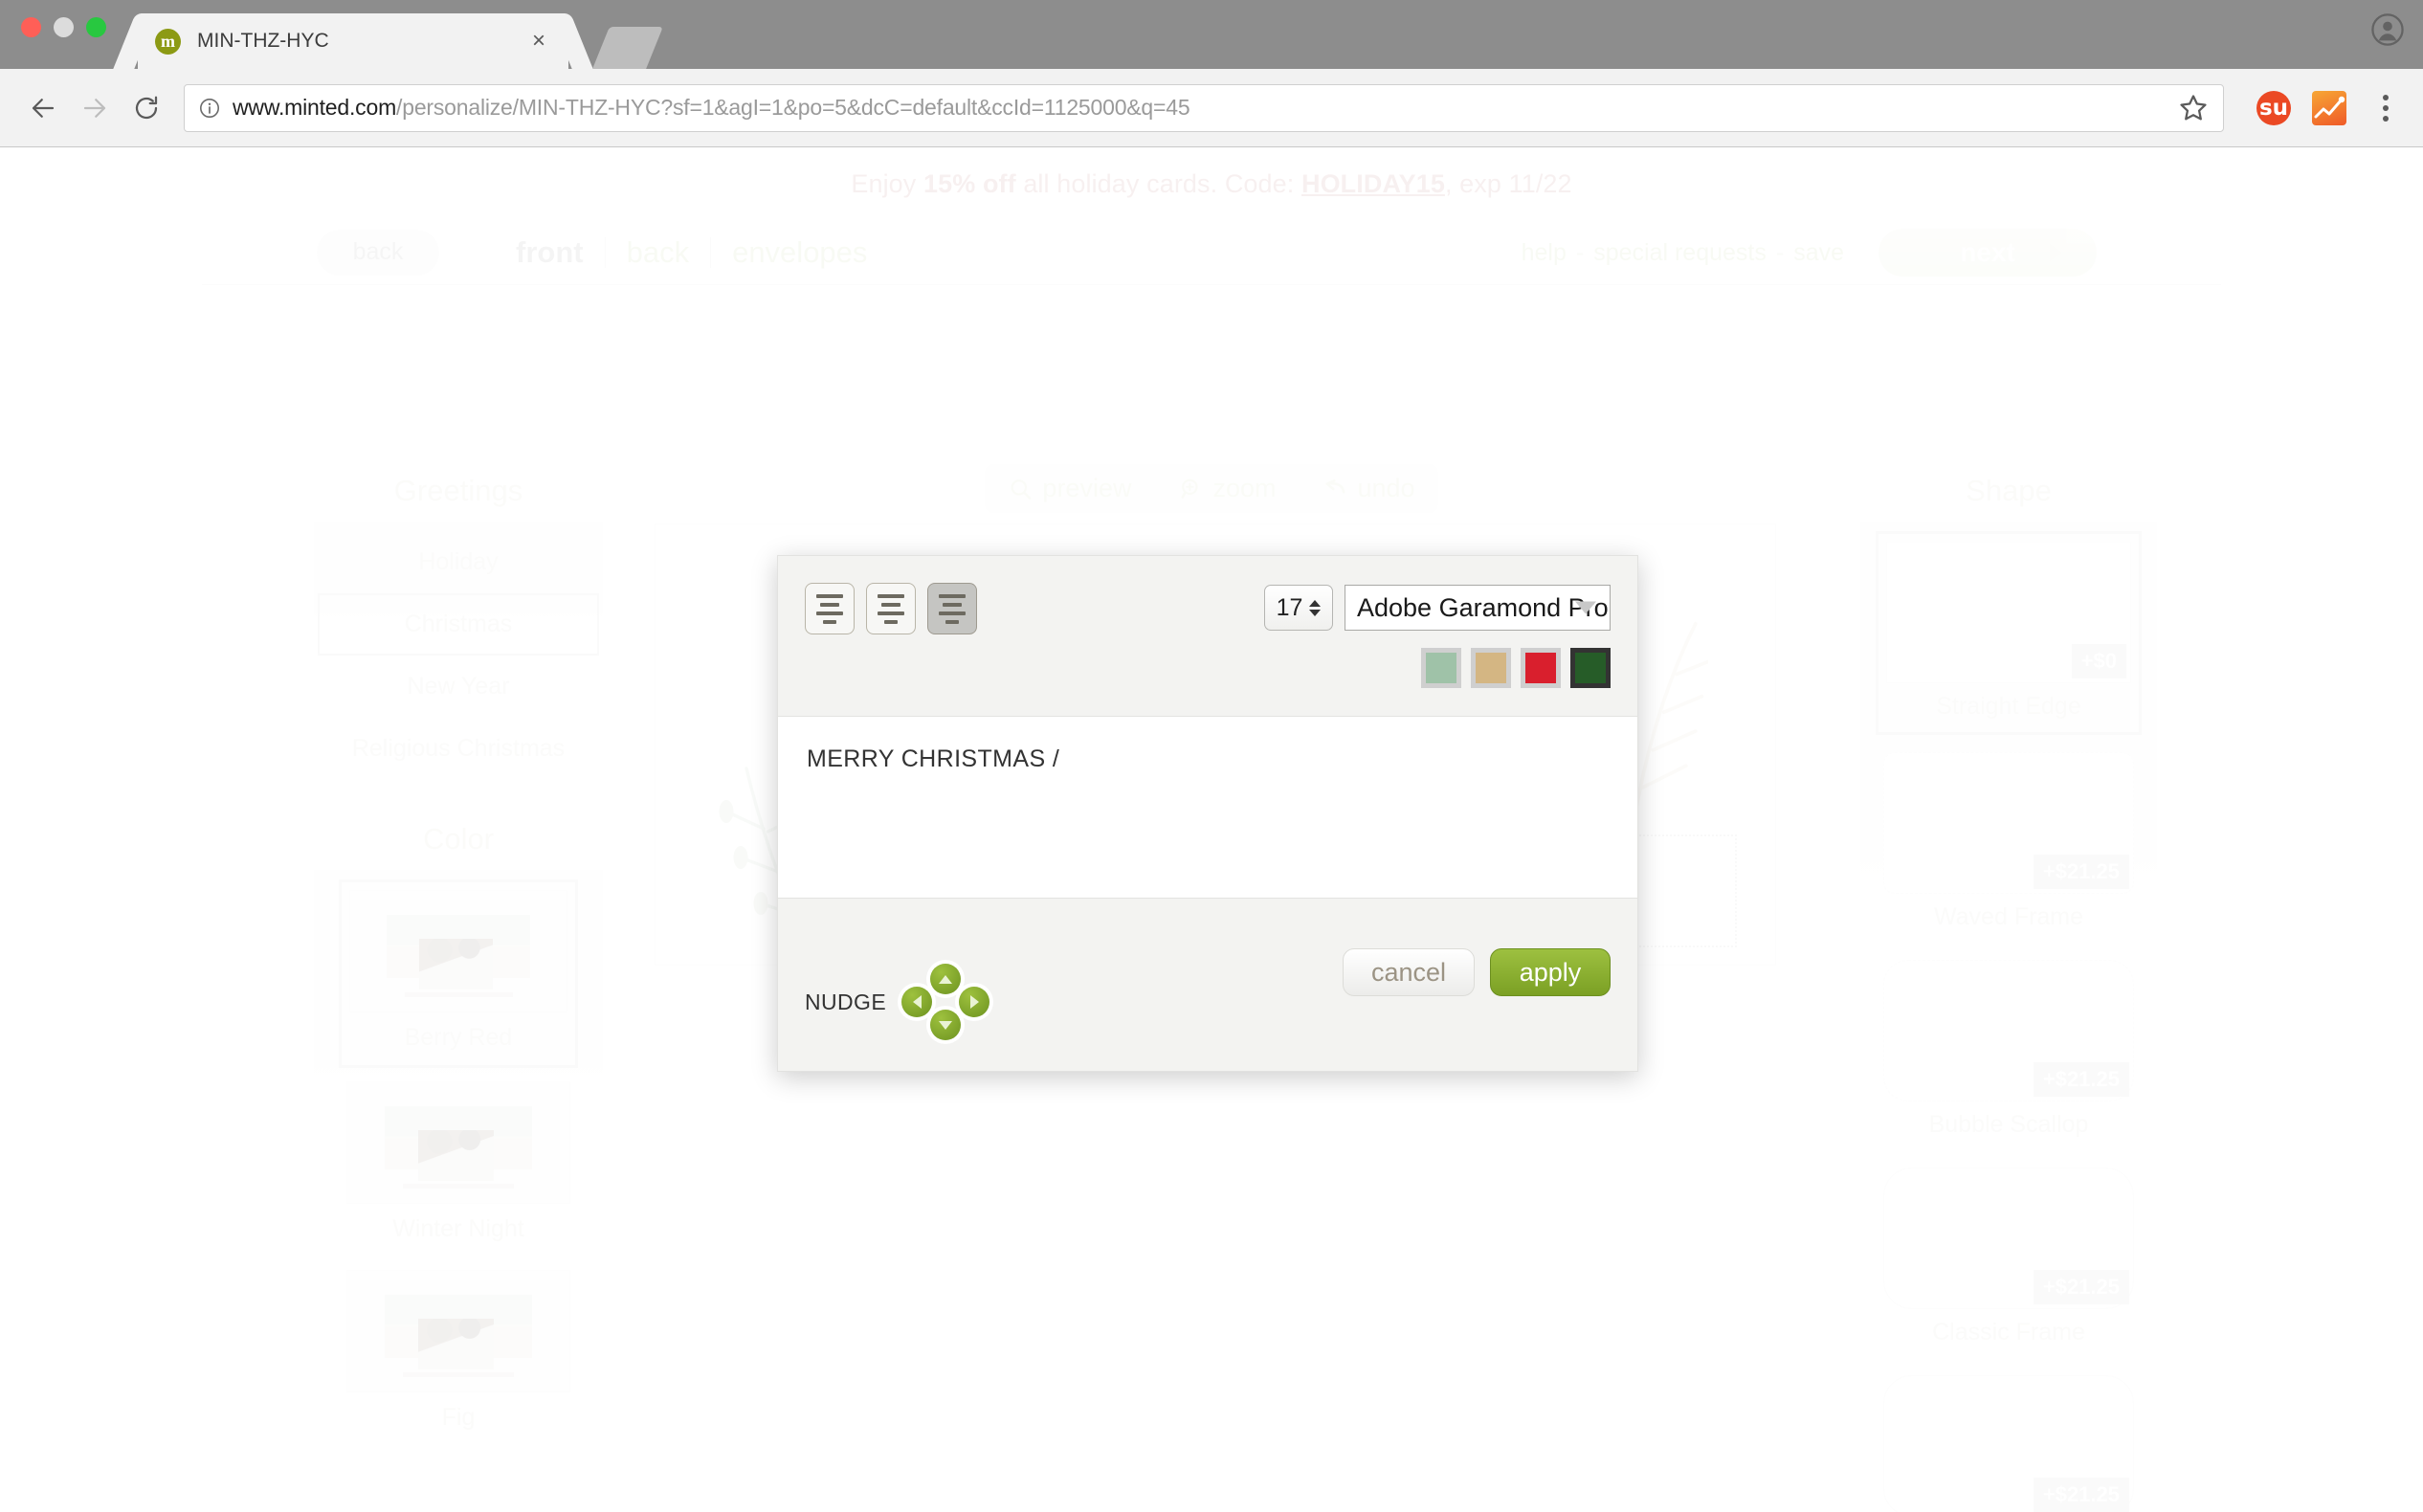 The height and width of the screenshot is (1512, 2423). I want to click on maximize-window-button, so click(96, 27).